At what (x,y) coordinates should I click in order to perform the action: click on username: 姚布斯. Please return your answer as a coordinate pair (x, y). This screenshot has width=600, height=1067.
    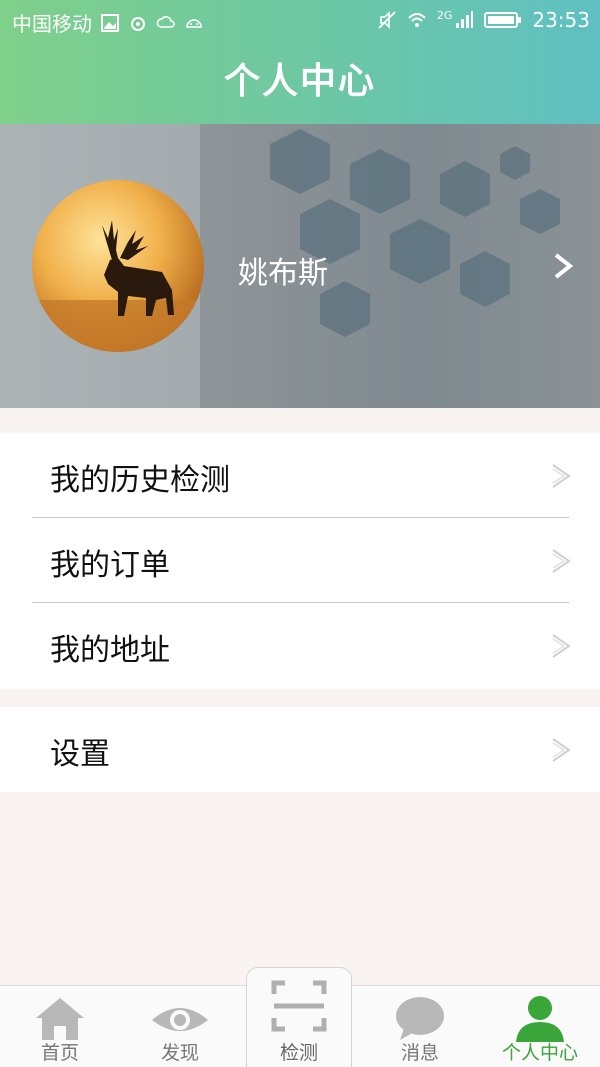
    Looking at the image, I should click on (283, 273).